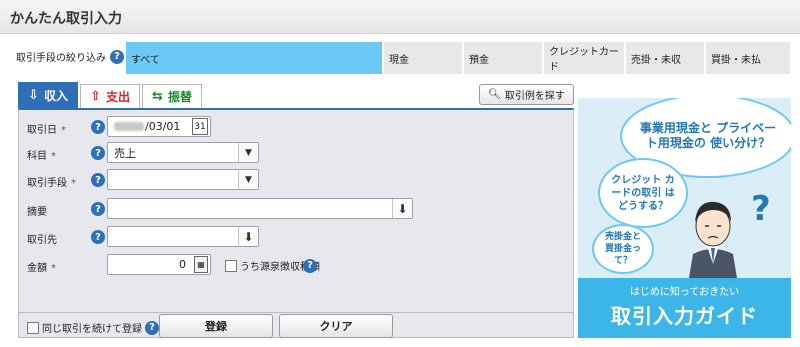 The height and width of the screenshot is (347, 800). What do you see at coordinates (37, 156) in the screenshot?
I see `account-label: 科目` at bounding box center [37, 156].